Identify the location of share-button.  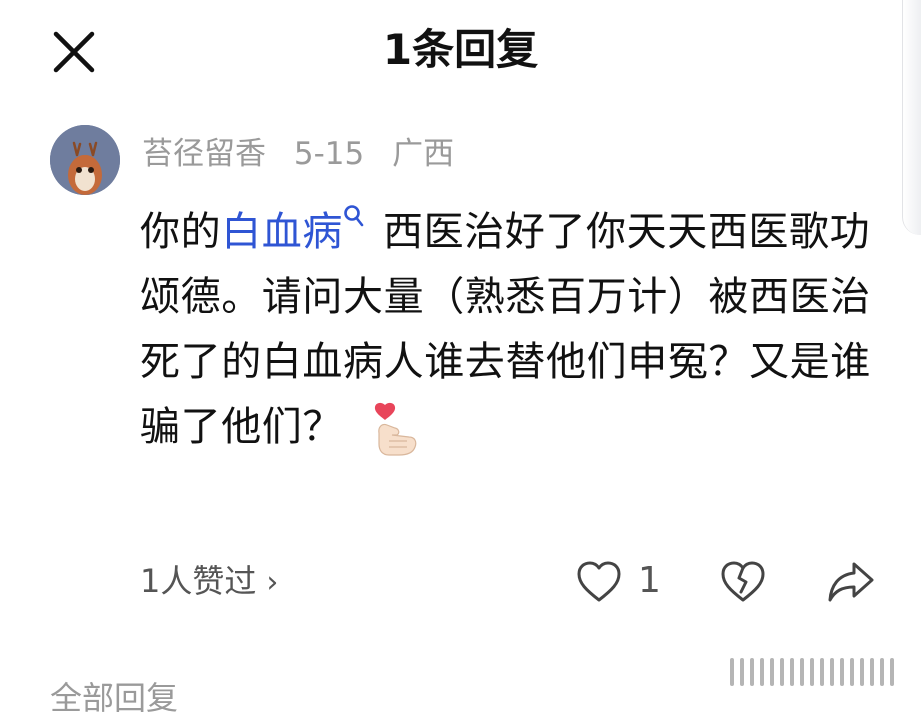
(851, 581).